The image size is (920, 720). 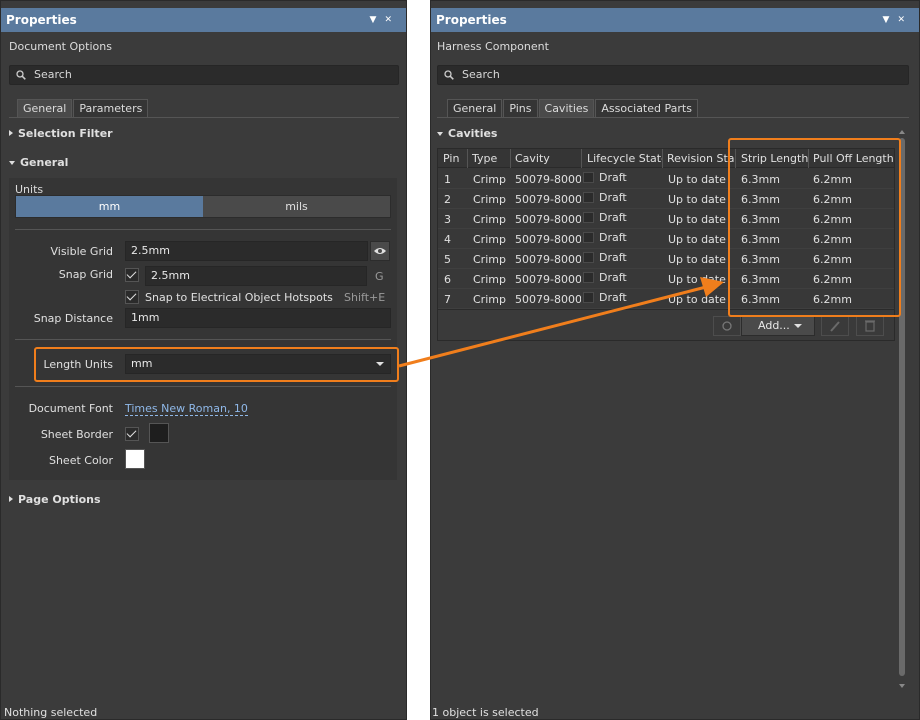 What do you see at coordinates (814, 227) in the screenshot?
I see `length-columns-highlight` at bounding box center [814, 227].